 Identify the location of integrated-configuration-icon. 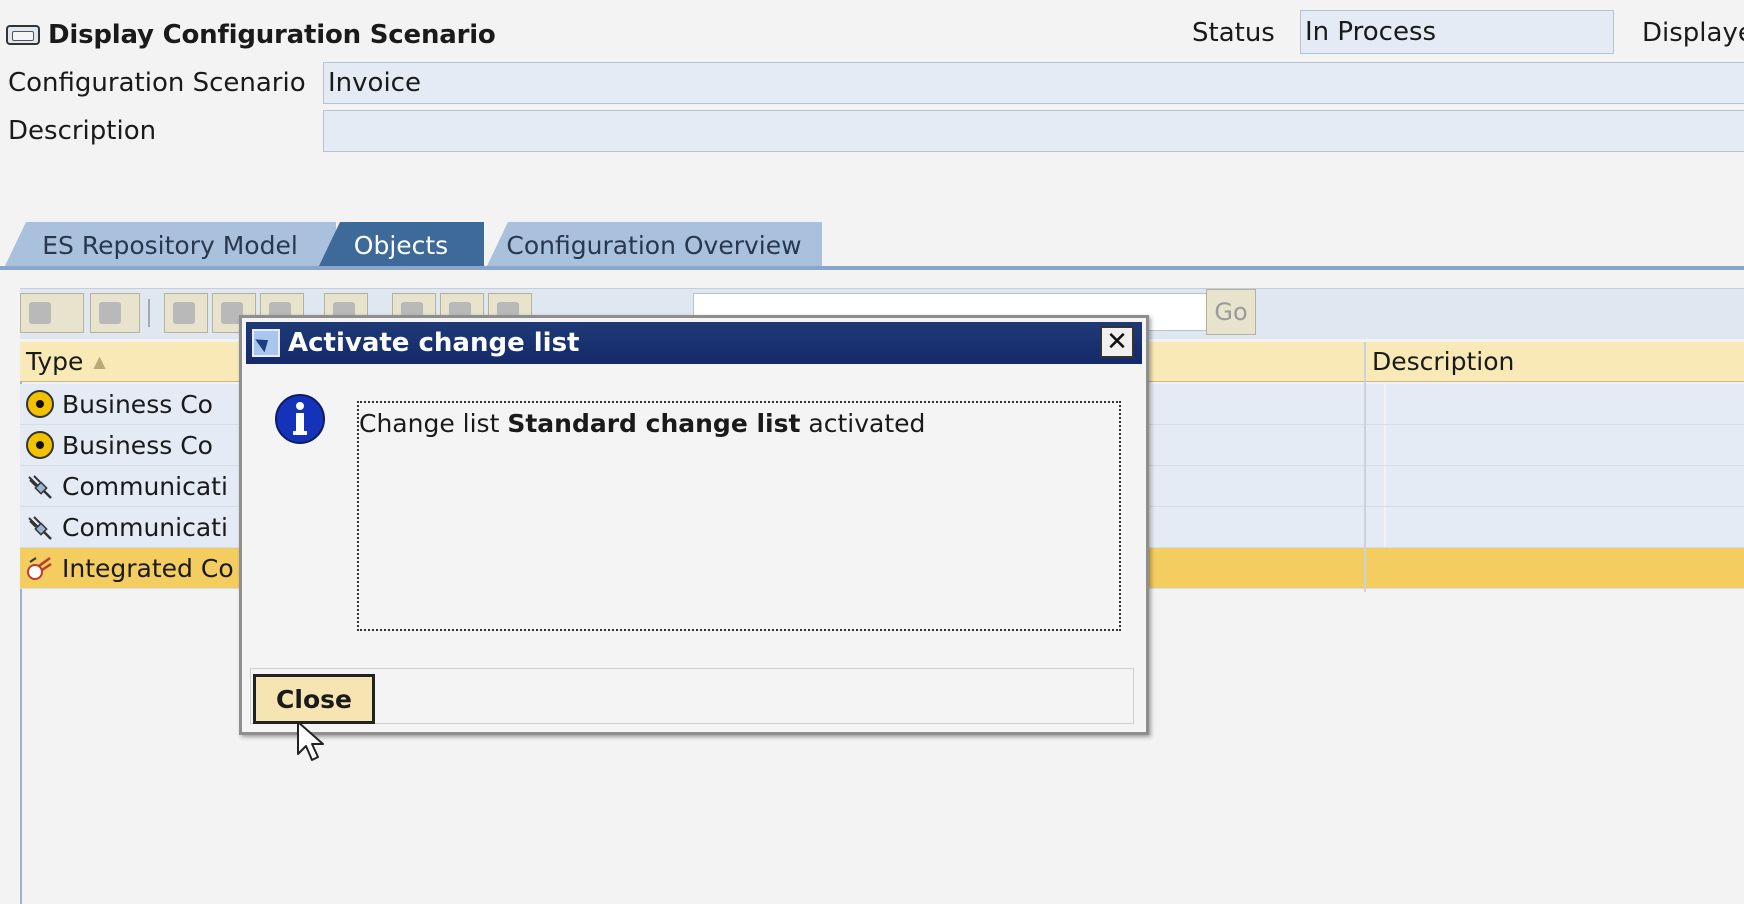
(39, 568).